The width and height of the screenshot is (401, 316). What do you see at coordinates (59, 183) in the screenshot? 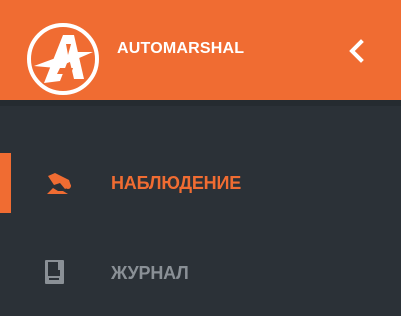
I see `surveillance-camera-icon` at bounding box center [59, 183].